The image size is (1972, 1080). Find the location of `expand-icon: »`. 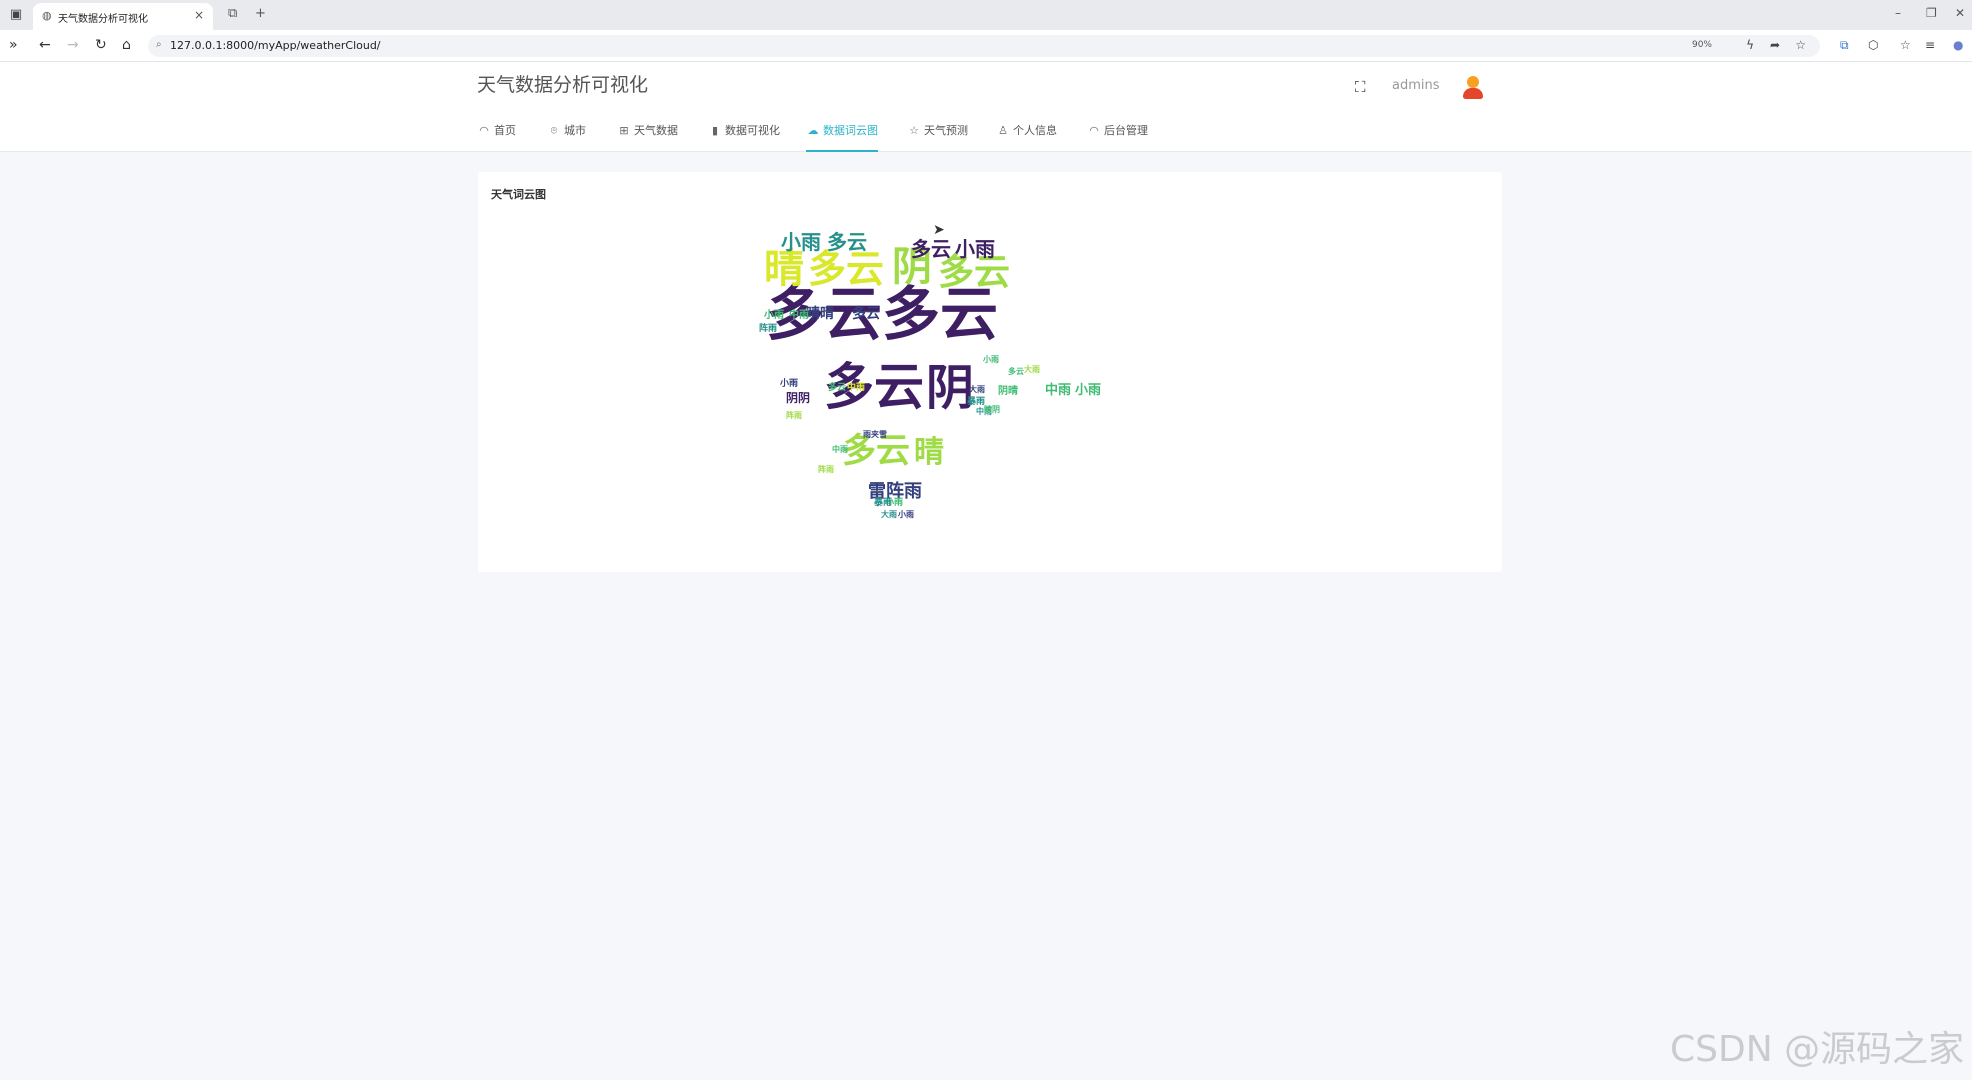

expand-icon: » is located at coordinates (13, 45).